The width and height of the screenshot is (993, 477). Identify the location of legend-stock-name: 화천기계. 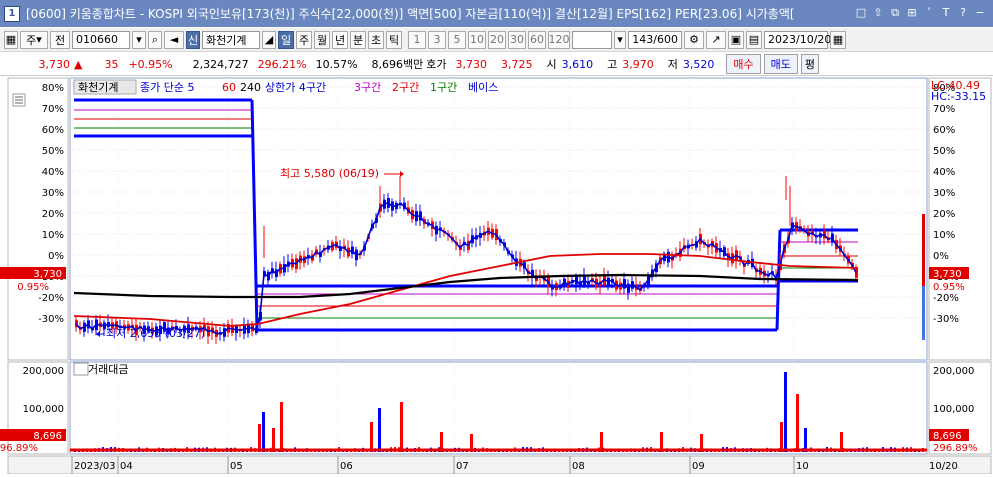
(98, 87).